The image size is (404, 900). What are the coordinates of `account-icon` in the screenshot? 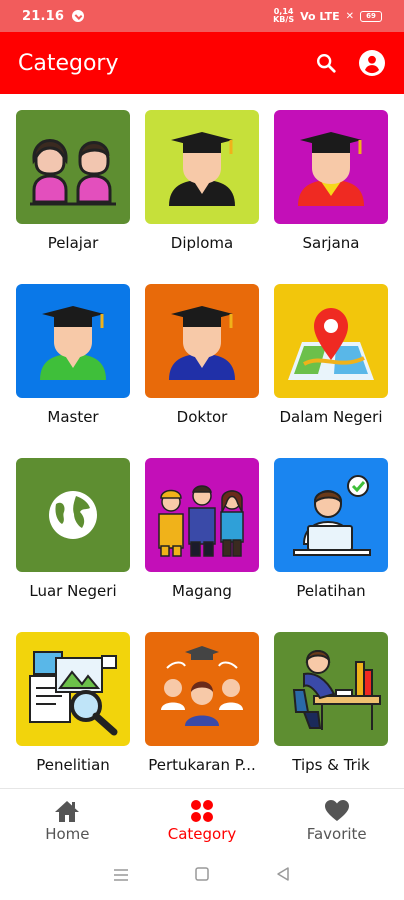 It's located at (372, 63).